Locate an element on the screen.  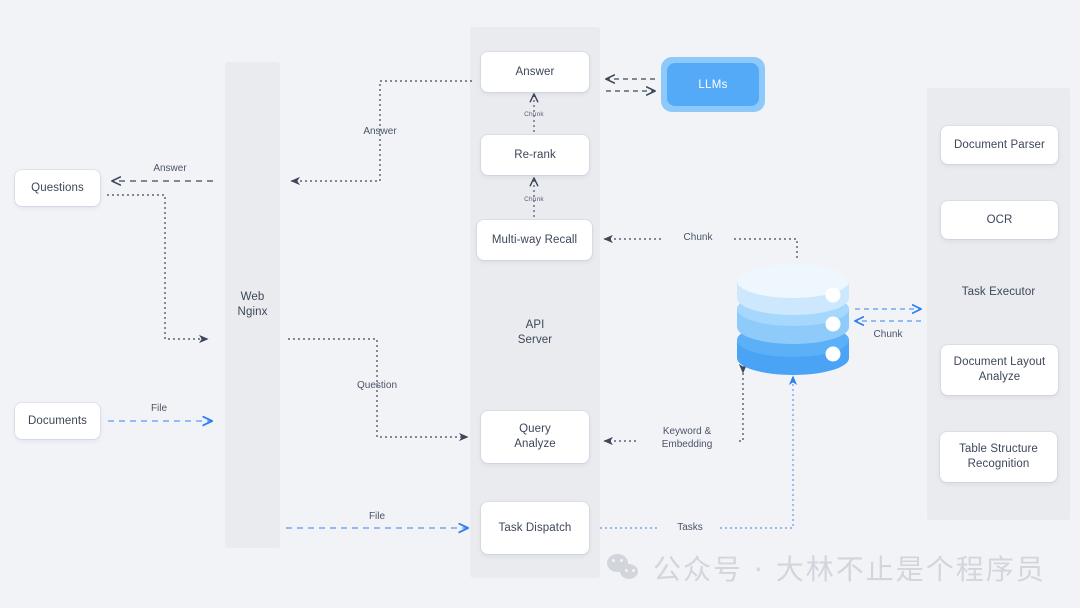
edge-text-chunk-1: Chunk is located at coordinates (534, 114).